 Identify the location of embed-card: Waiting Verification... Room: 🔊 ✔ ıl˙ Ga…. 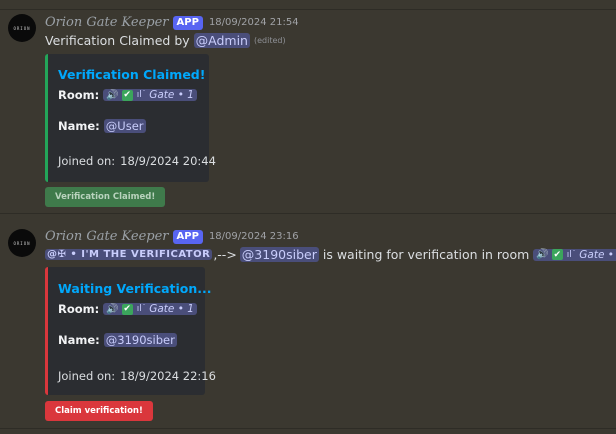
(130, 331).